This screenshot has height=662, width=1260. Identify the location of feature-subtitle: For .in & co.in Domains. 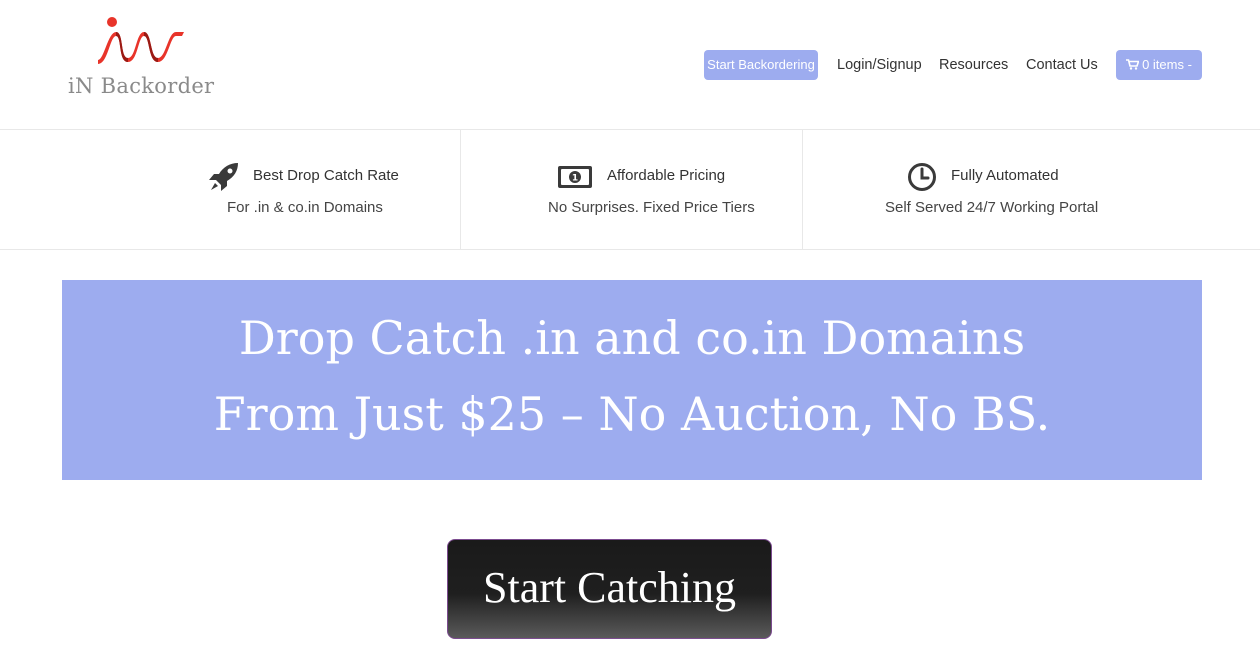
(305, 207).